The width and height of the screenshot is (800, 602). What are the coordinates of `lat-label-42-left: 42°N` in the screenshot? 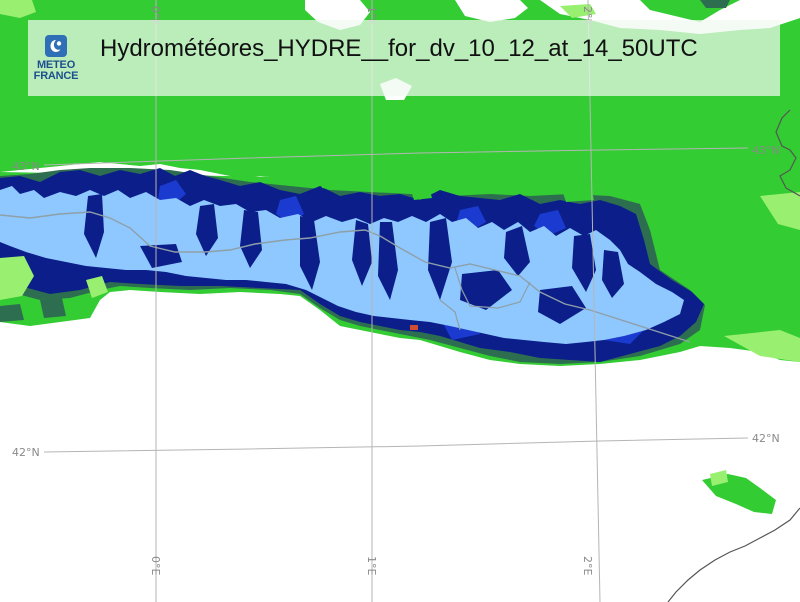 It's located at (26, 452).